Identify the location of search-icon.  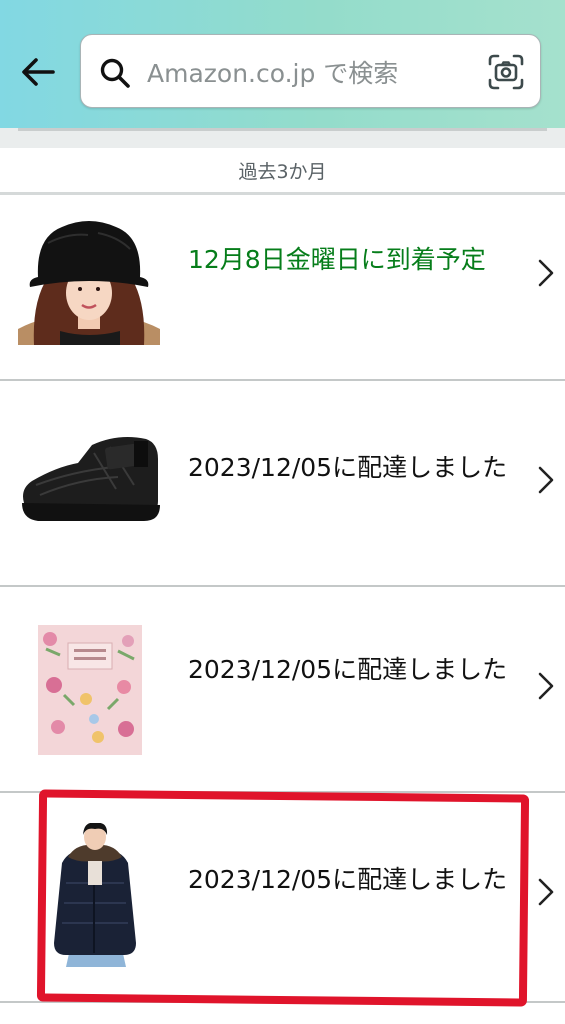
(115, 73).